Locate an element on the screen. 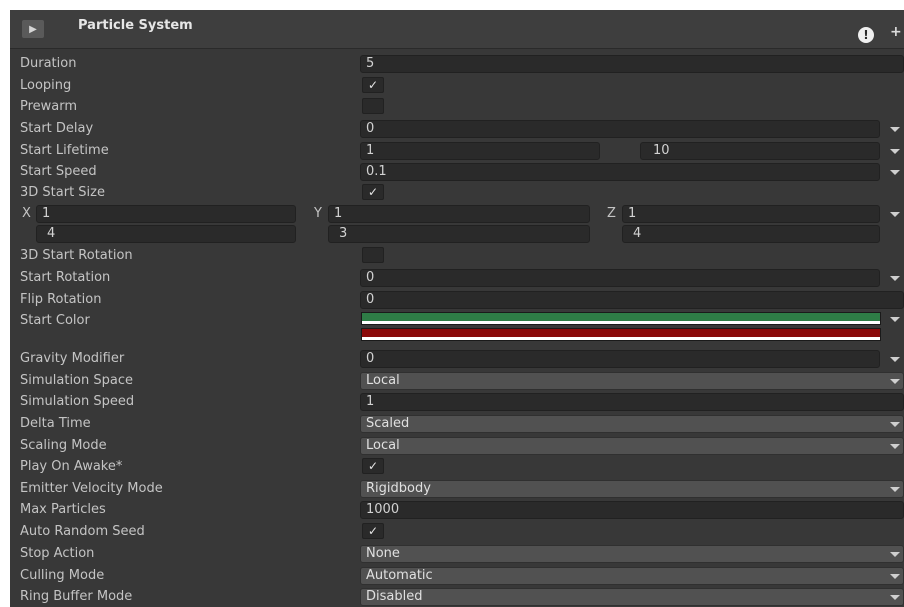 The height and width of the screenshot is (607, 904). delta-time-label: Delta Time is located at coordinates (55, 423).